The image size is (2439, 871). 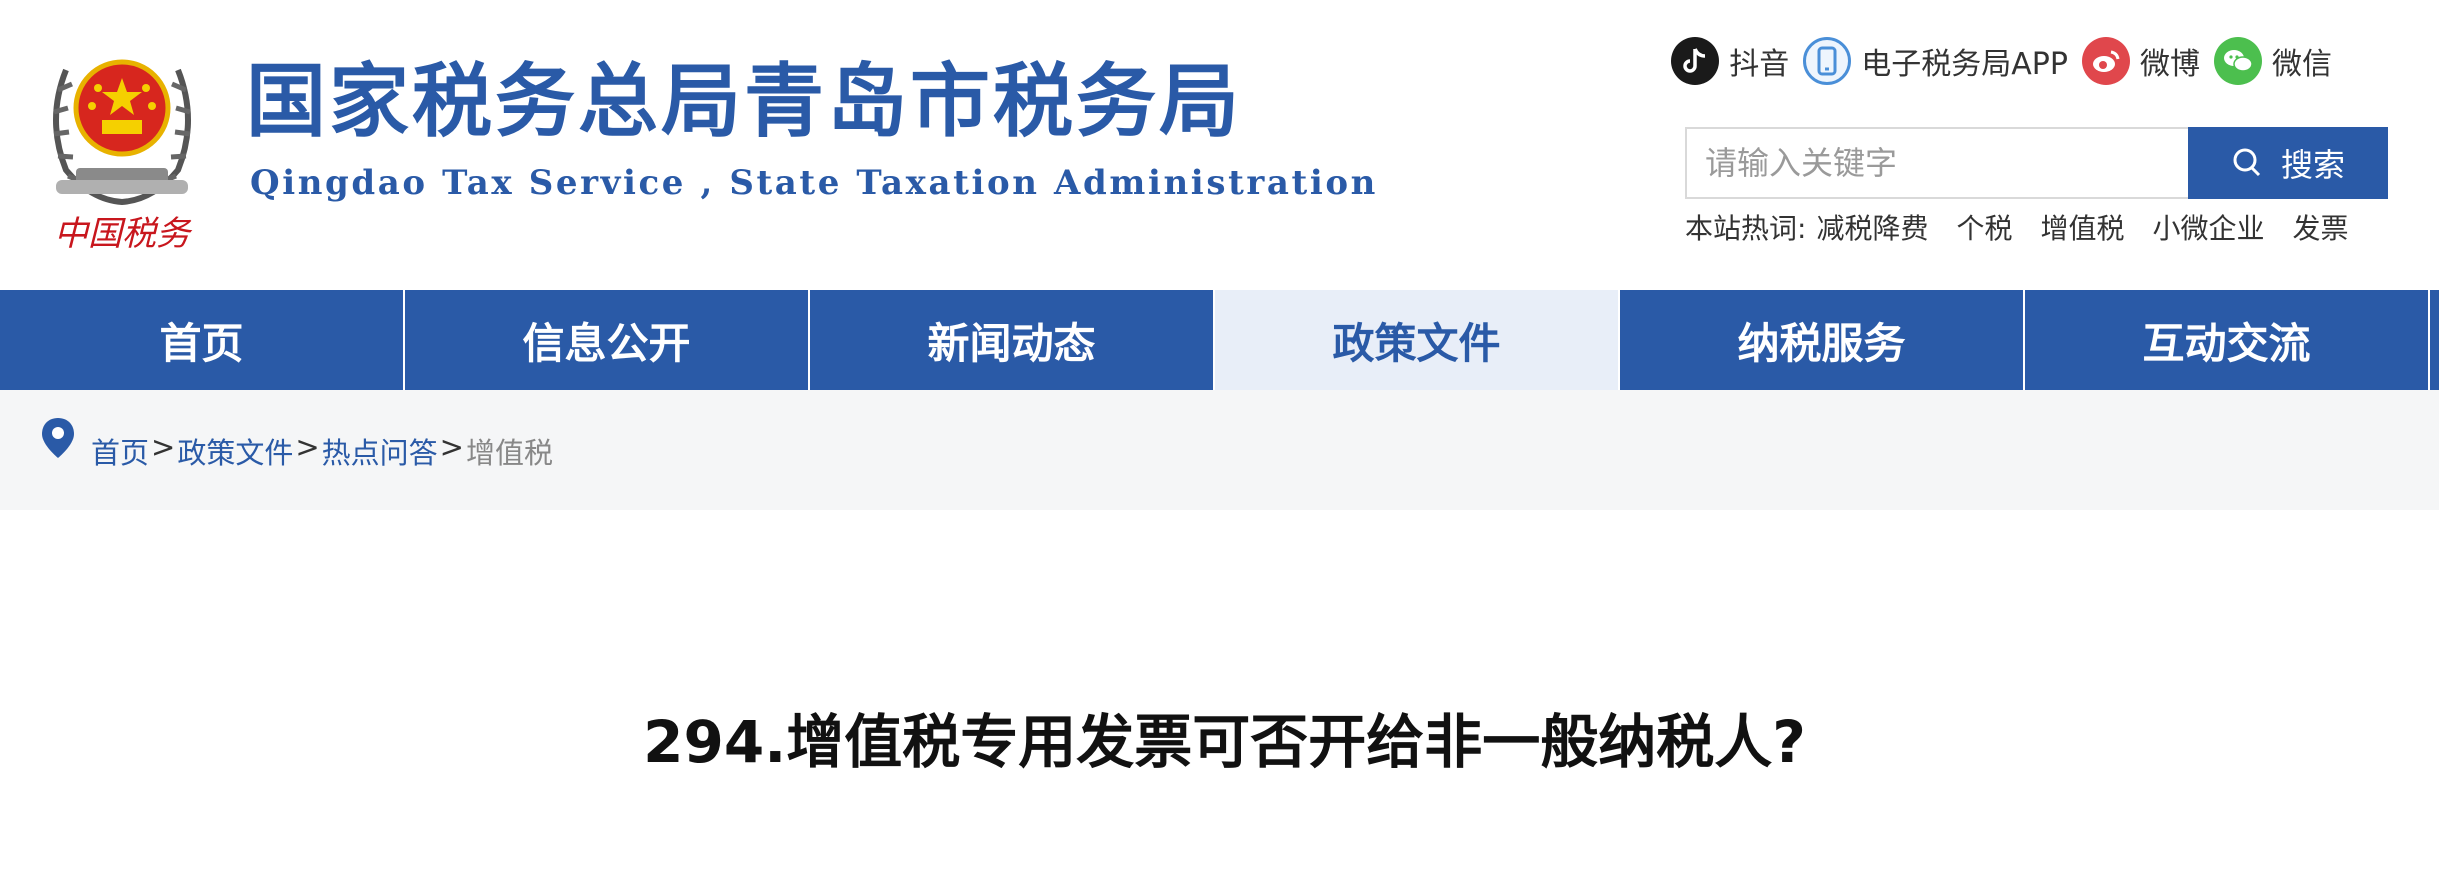 I want to click on social-item-wechat: 微信, so click(x=2273, y=61).